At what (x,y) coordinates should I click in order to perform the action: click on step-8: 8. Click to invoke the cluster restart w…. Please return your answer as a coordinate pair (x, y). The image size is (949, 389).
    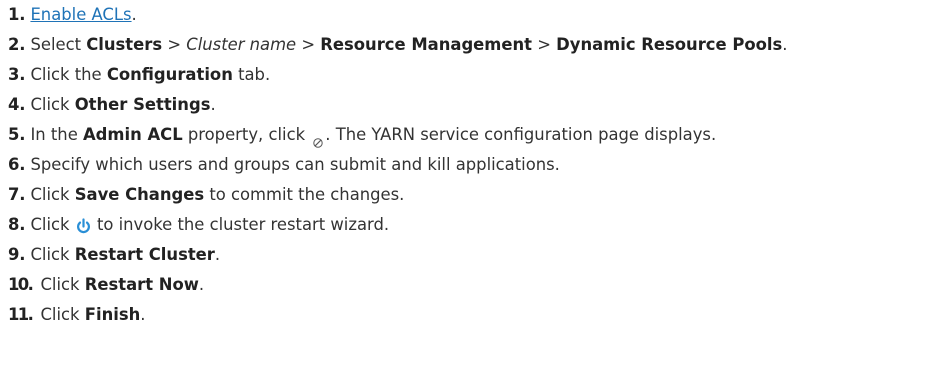
    Looking at the image, I should click on (478, 225).